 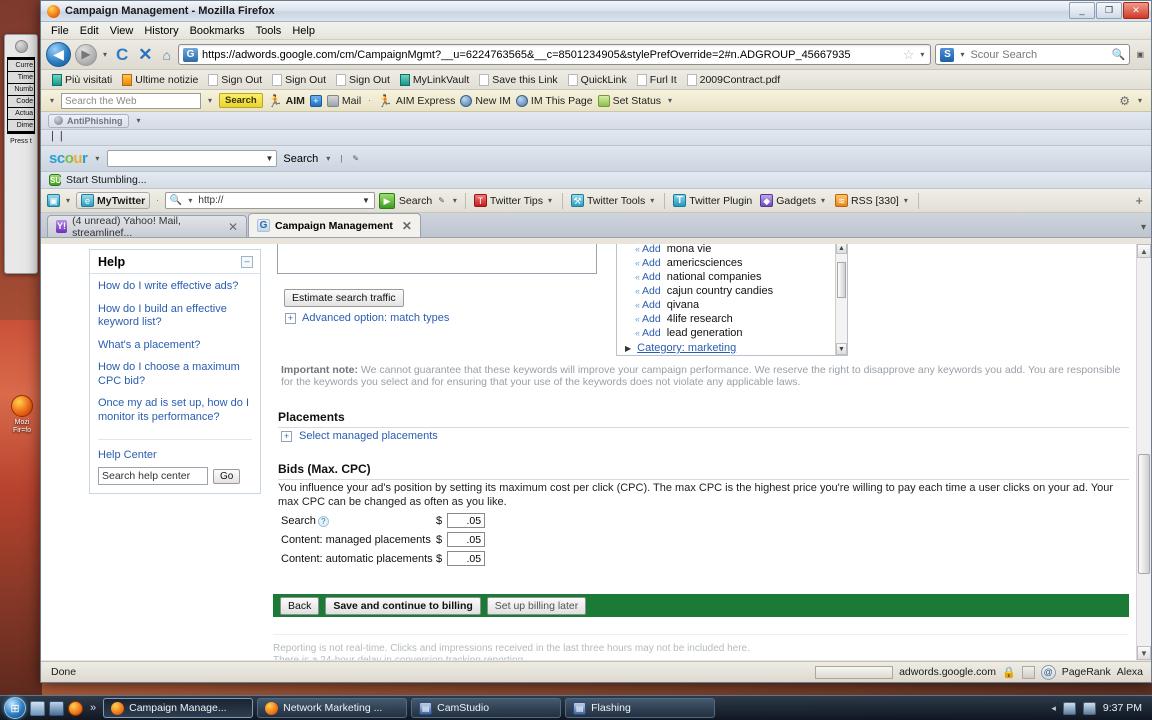 I want to click on search-icon: 🔍, so click(x=1119, y=54).